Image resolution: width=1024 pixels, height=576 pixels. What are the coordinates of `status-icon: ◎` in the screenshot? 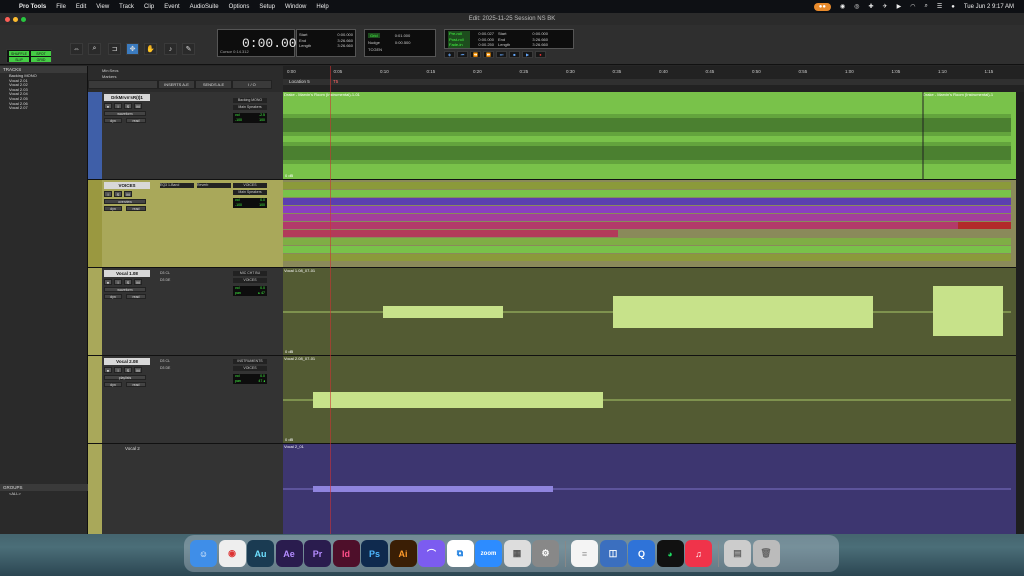 It's located at (856, 6).